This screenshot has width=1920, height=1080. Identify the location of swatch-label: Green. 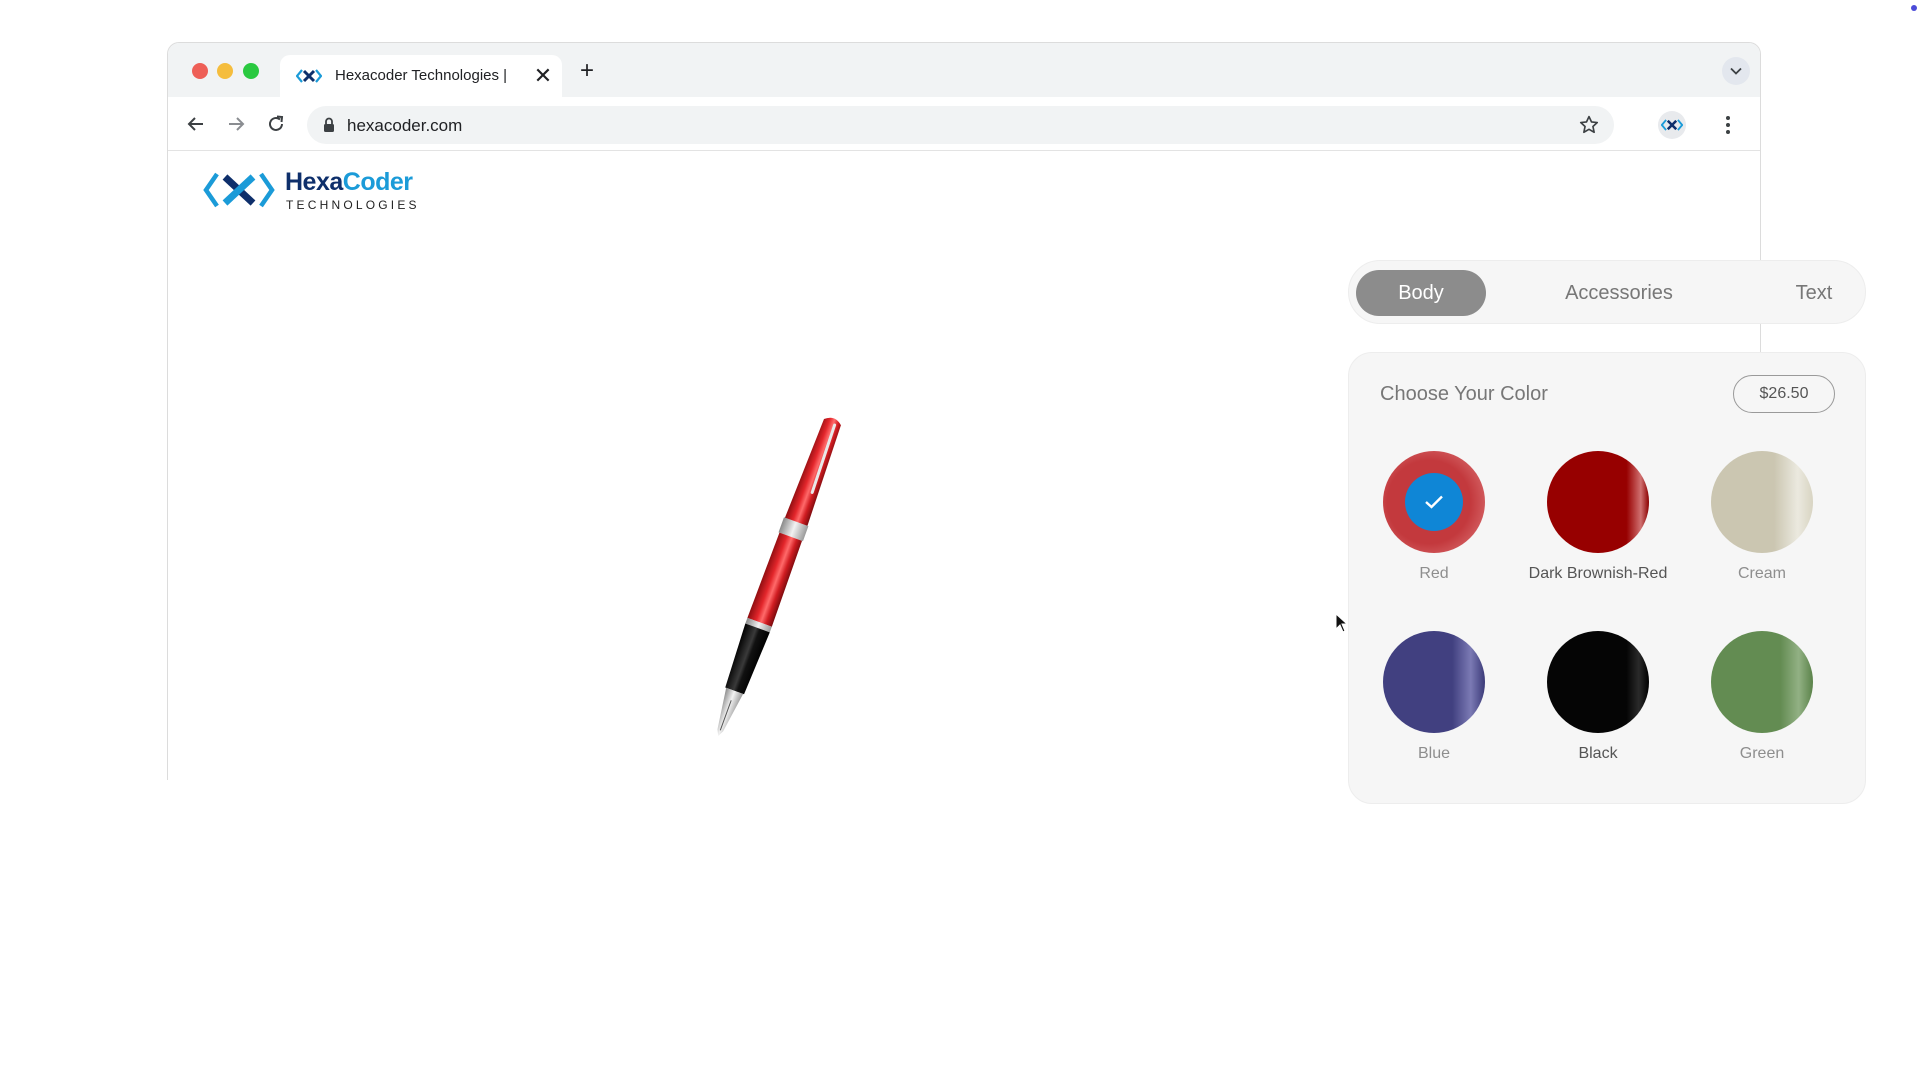
(1762, 753).